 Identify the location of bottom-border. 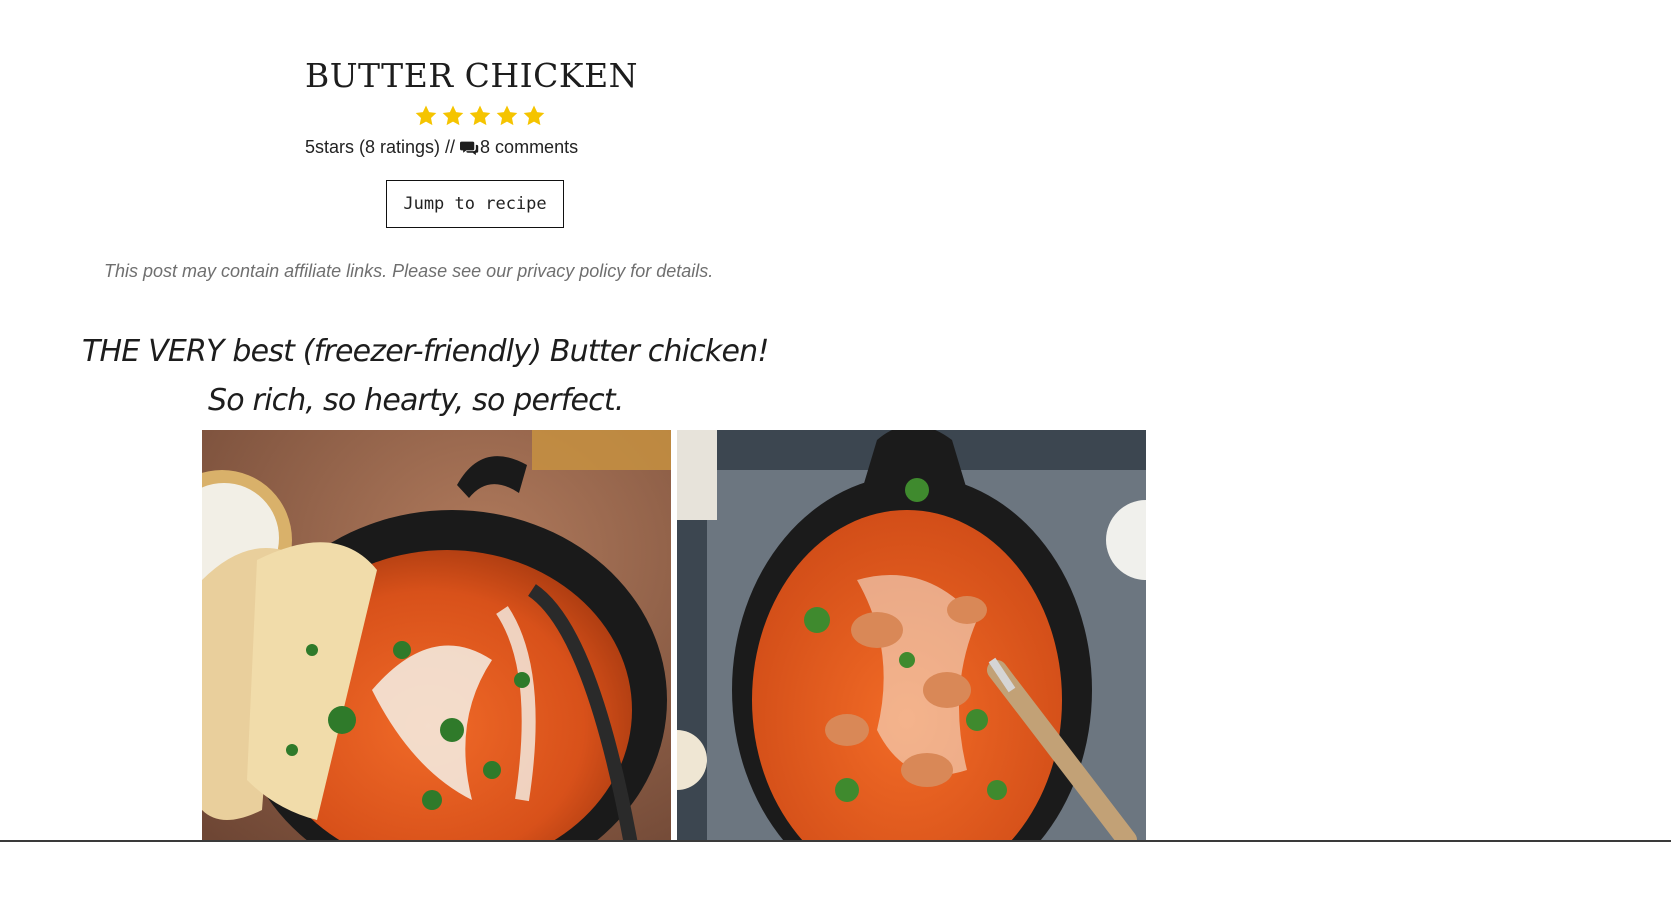
(835, 841).